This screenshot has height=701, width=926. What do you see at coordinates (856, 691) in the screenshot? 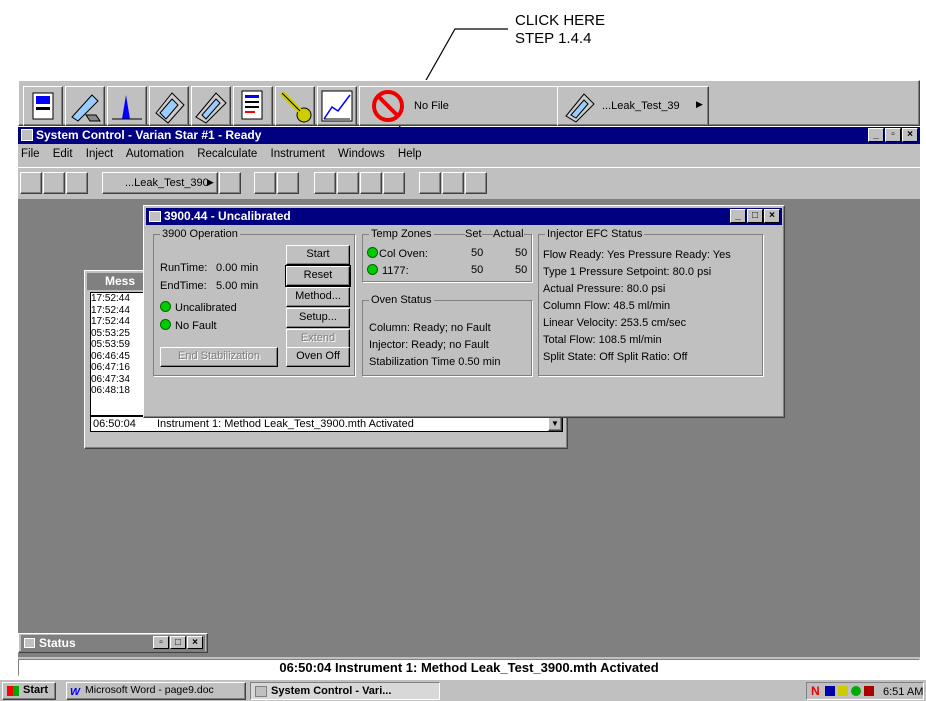
I see `tray-network-icon` at bounding box center [856, 691].